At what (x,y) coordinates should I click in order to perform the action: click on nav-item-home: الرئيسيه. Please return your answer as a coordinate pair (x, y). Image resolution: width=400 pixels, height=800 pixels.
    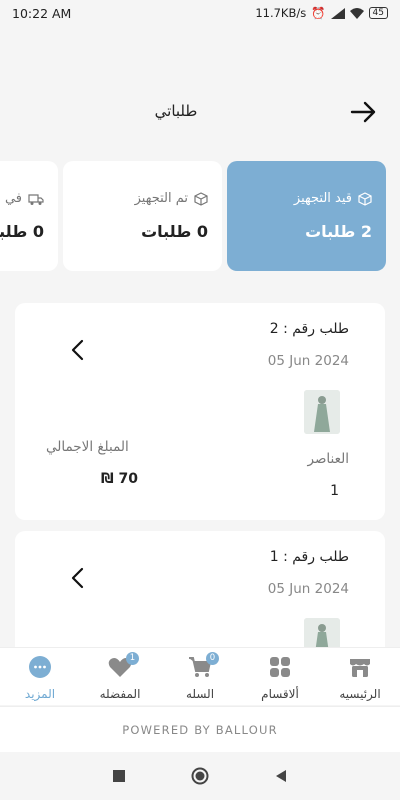
    Looking at the image, I should click on (360, 679).